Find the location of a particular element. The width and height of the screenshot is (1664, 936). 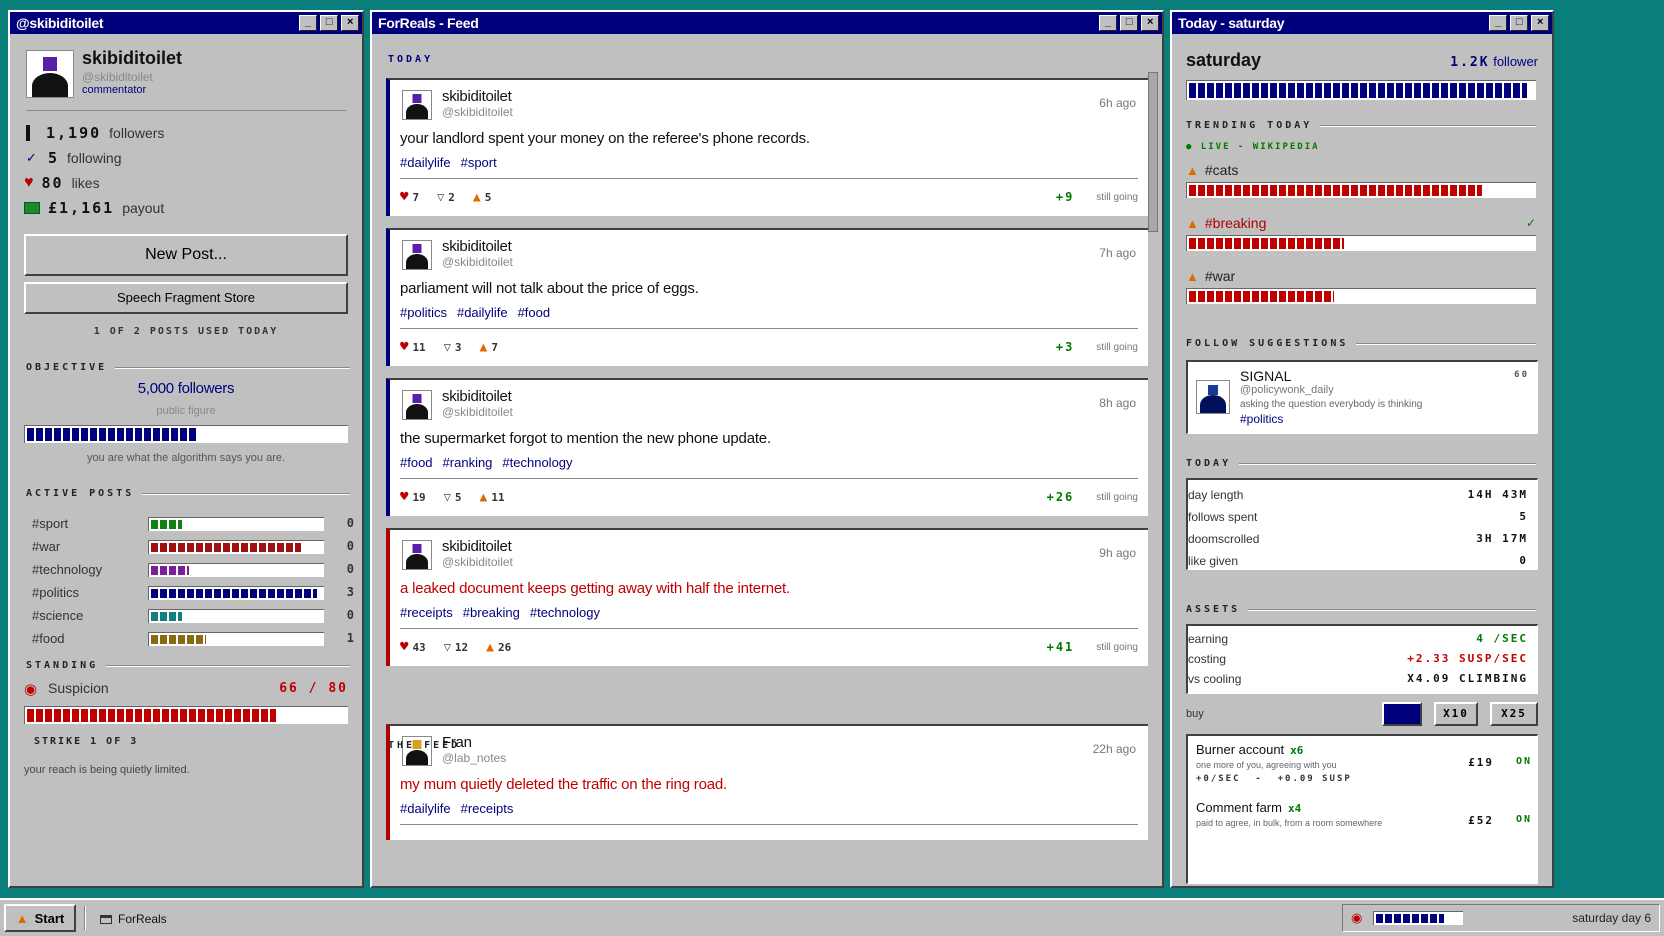

asset-row: vs cooling X4.09 CLIMBING is located at coordinates (1358, 679).